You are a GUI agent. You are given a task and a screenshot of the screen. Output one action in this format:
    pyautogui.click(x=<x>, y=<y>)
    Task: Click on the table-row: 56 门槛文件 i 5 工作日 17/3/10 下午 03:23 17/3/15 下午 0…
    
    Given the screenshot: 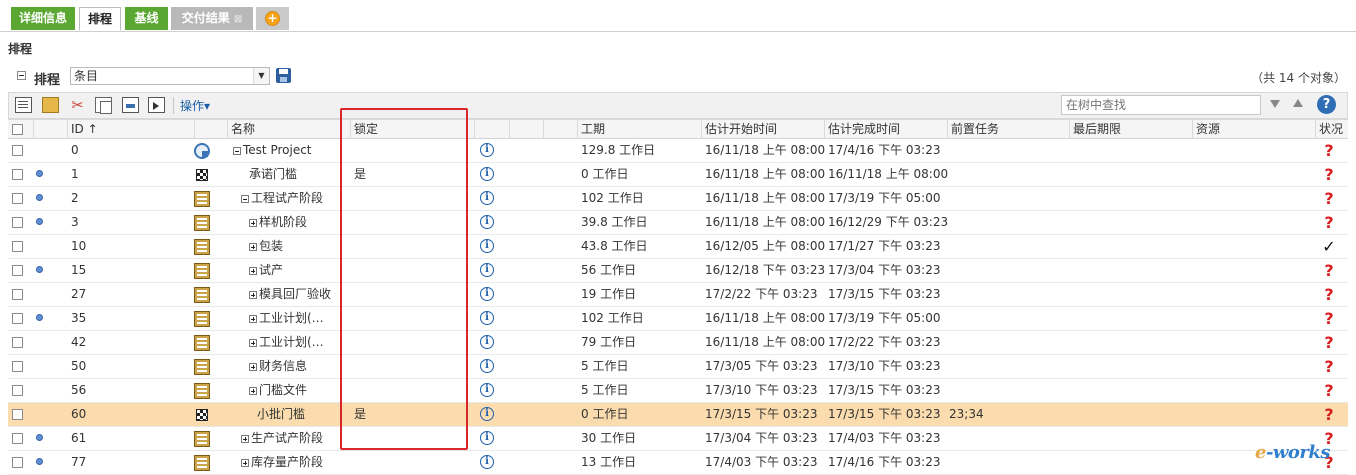 What is the action you would take?
    pyautogui.click(x=678, y=391)
    